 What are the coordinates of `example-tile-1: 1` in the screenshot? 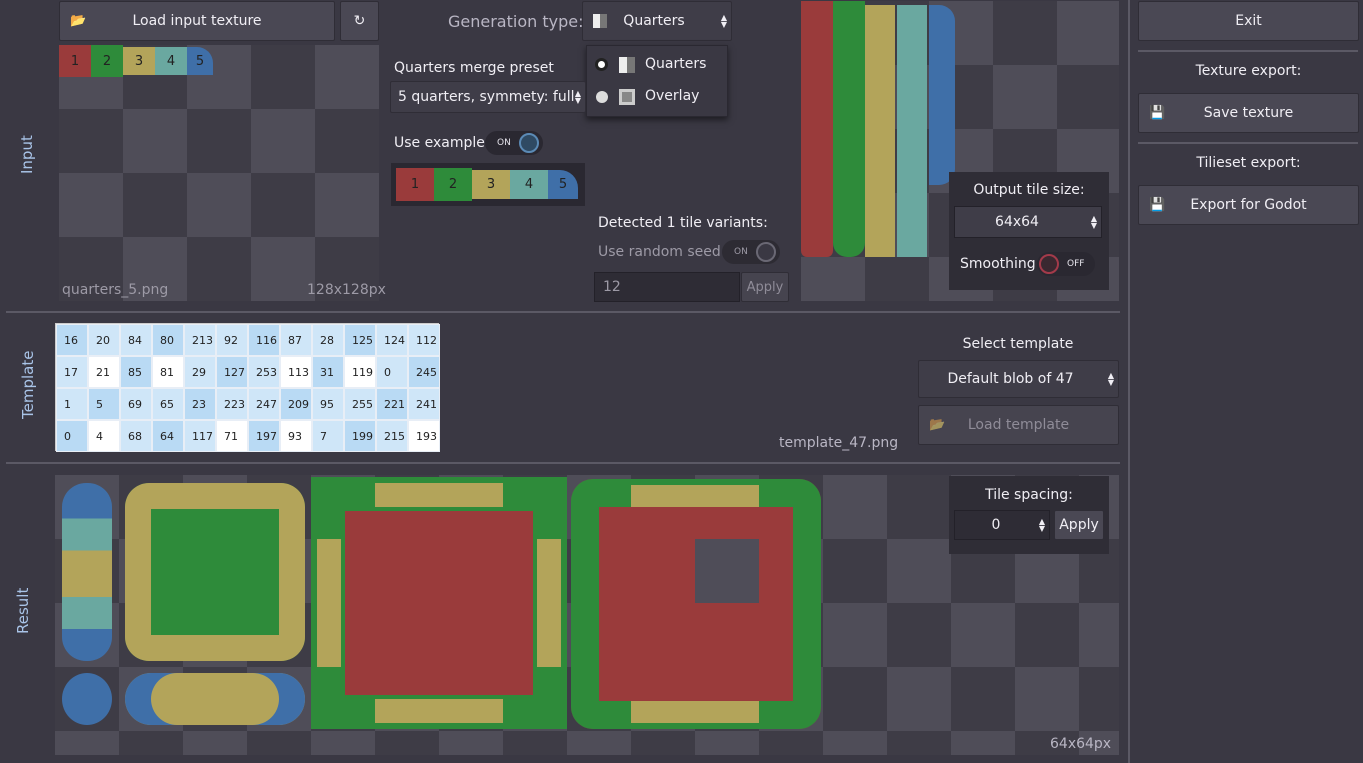 It's located at (415, 184).